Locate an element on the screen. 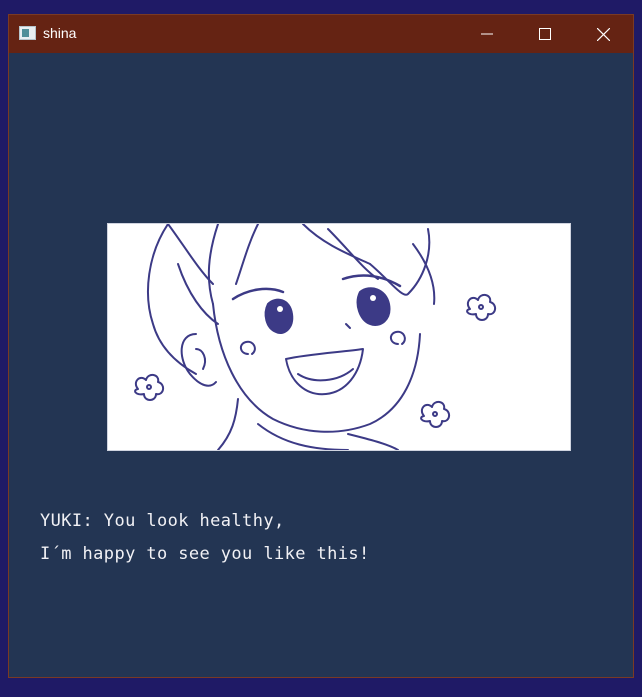 The height and width of the screenshot is (697, 642). window-title: shina is located at coordinates (60, 33).